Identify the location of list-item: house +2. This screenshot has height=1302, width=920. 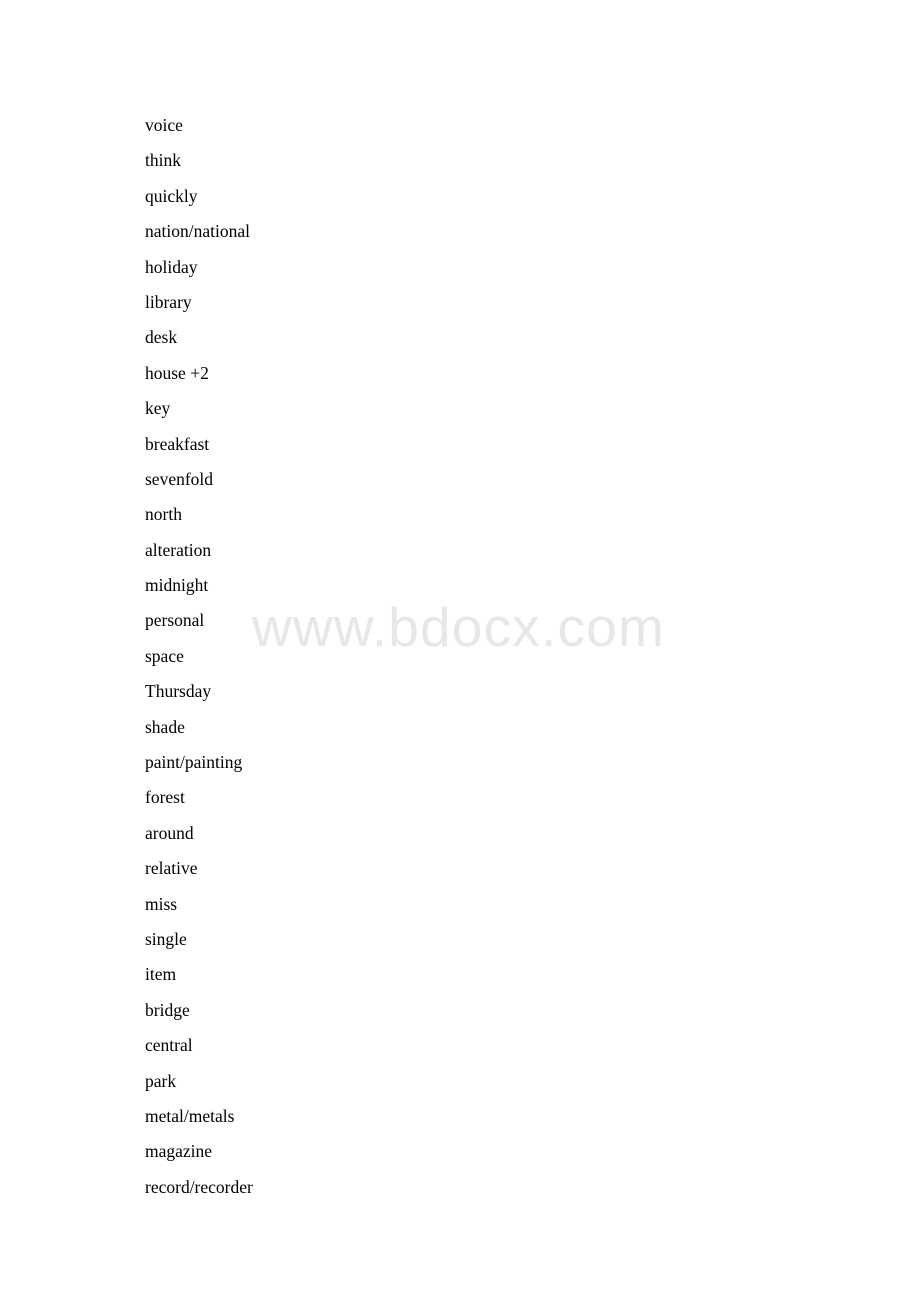
(177, 372).